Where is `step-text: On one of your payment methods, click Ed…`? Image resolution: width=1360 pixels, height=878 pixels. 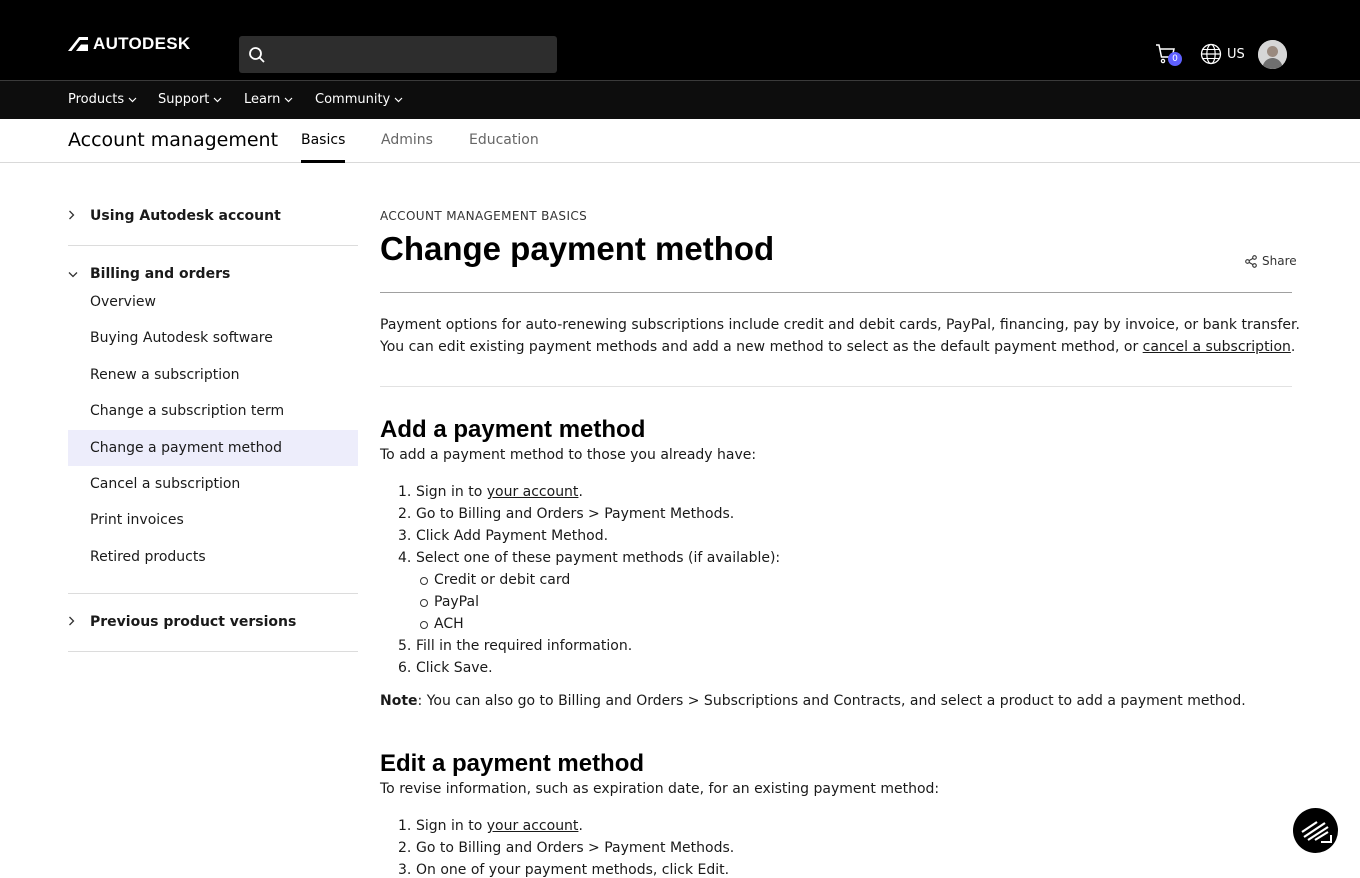
step-text: On one of your payment methods, click Ed… is located at coordinates (573, 870).